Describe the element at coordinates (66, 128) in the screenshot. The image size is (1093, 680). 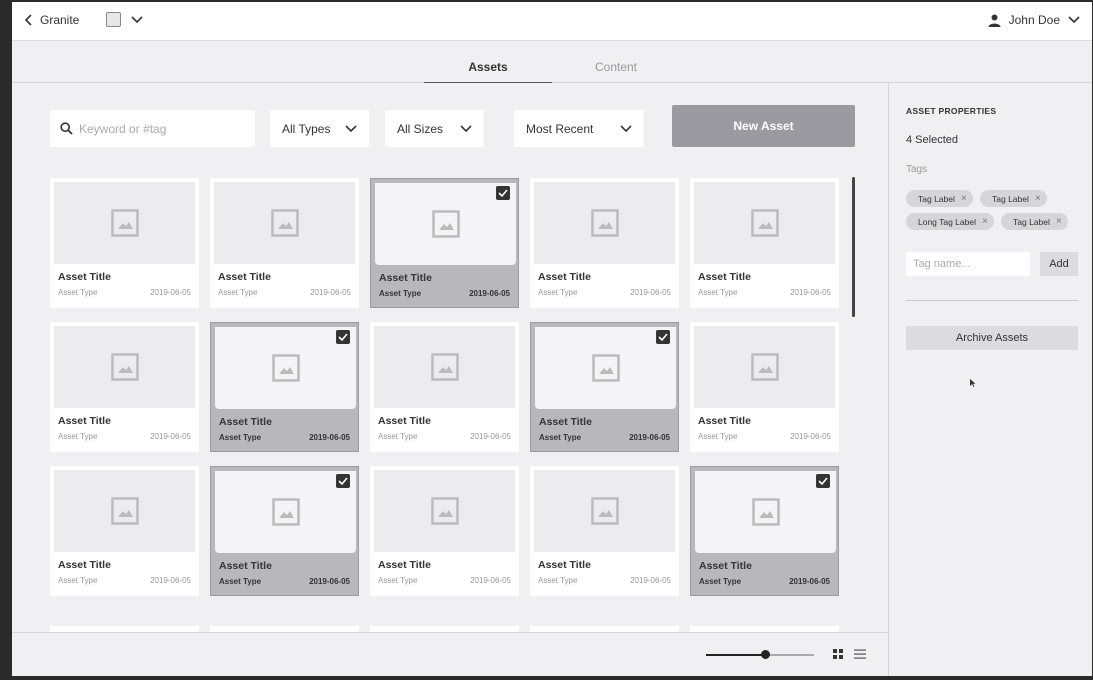
I see `search-icon` at that location.